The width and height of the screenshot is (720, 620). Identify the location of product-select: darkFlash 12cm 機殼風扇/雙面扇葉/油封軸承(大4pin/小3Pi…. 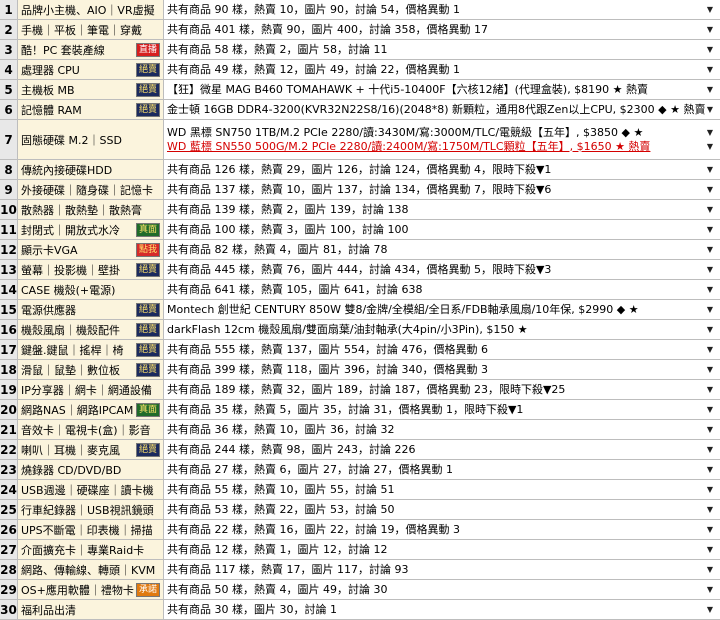
(442, 330).